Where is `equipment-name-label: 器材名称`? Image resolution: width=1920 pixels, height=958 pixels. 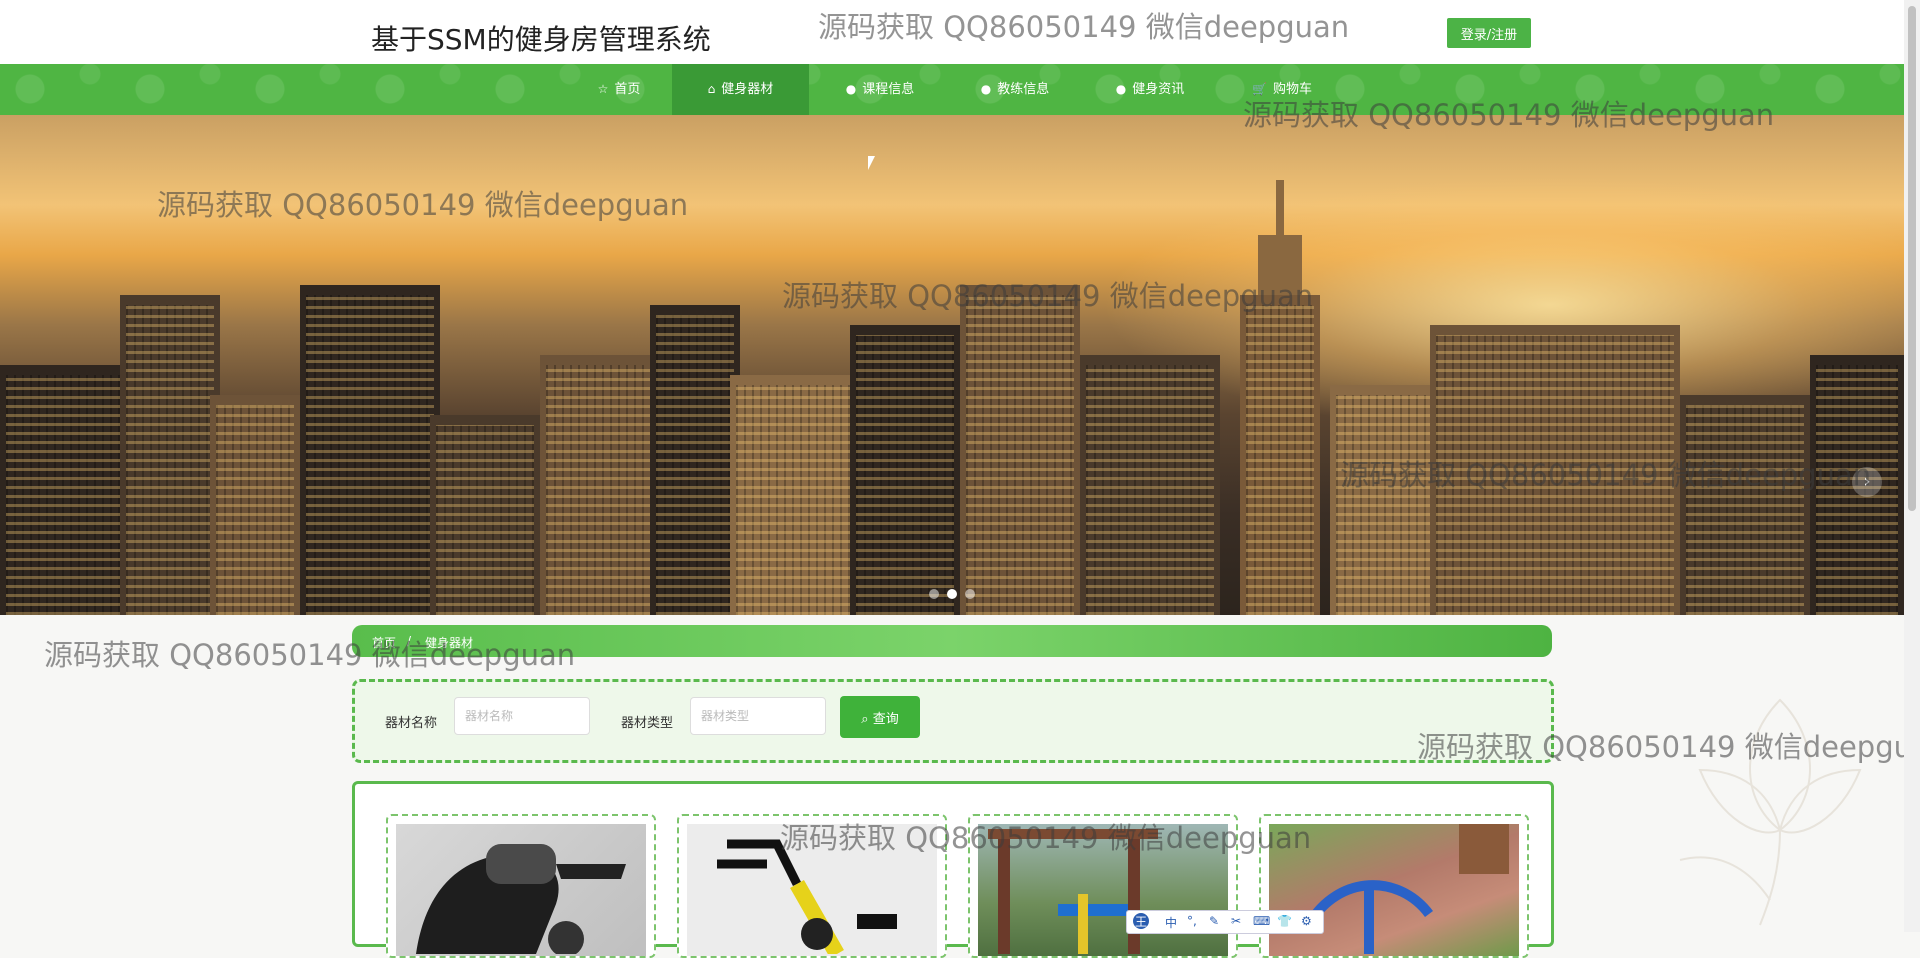
equipment-name-label: 器材名称 is located at coordinates (411, 723).